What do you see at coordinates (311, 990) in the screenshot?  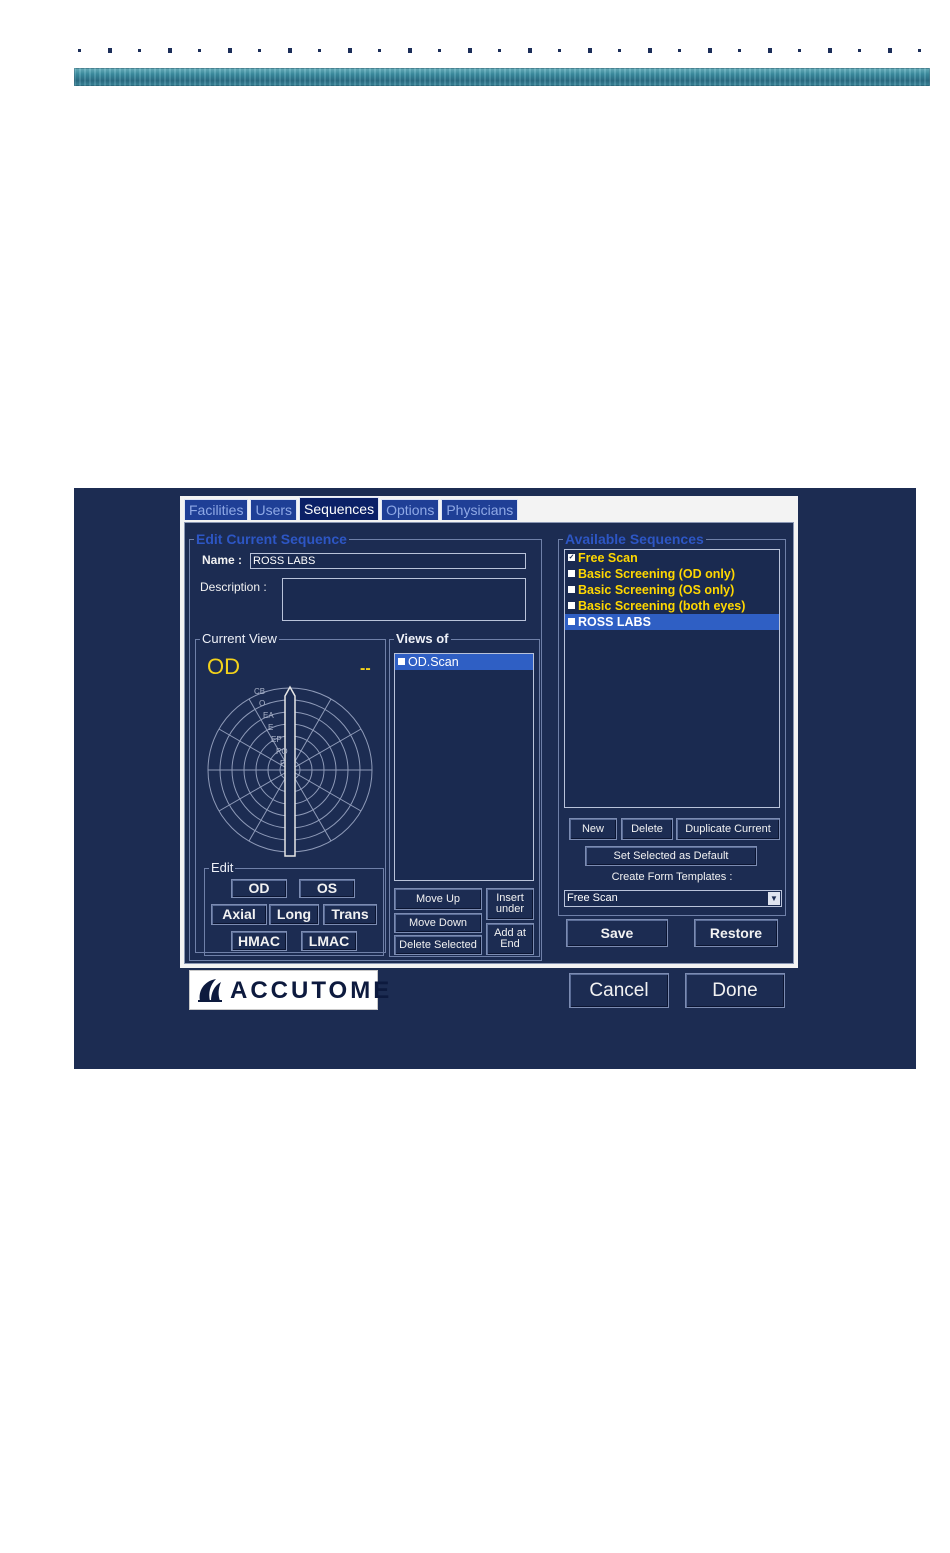 I see `logo-wordmark: ACCUTOME` at bounding box center [311, 990].